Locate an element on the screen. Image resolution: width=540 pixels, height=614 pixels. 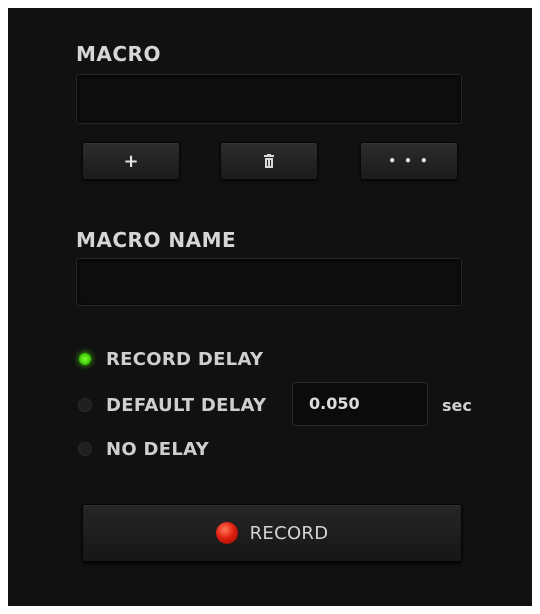
default-delay-option: DEFAULT DELAY is located at coordinates (172, 405).